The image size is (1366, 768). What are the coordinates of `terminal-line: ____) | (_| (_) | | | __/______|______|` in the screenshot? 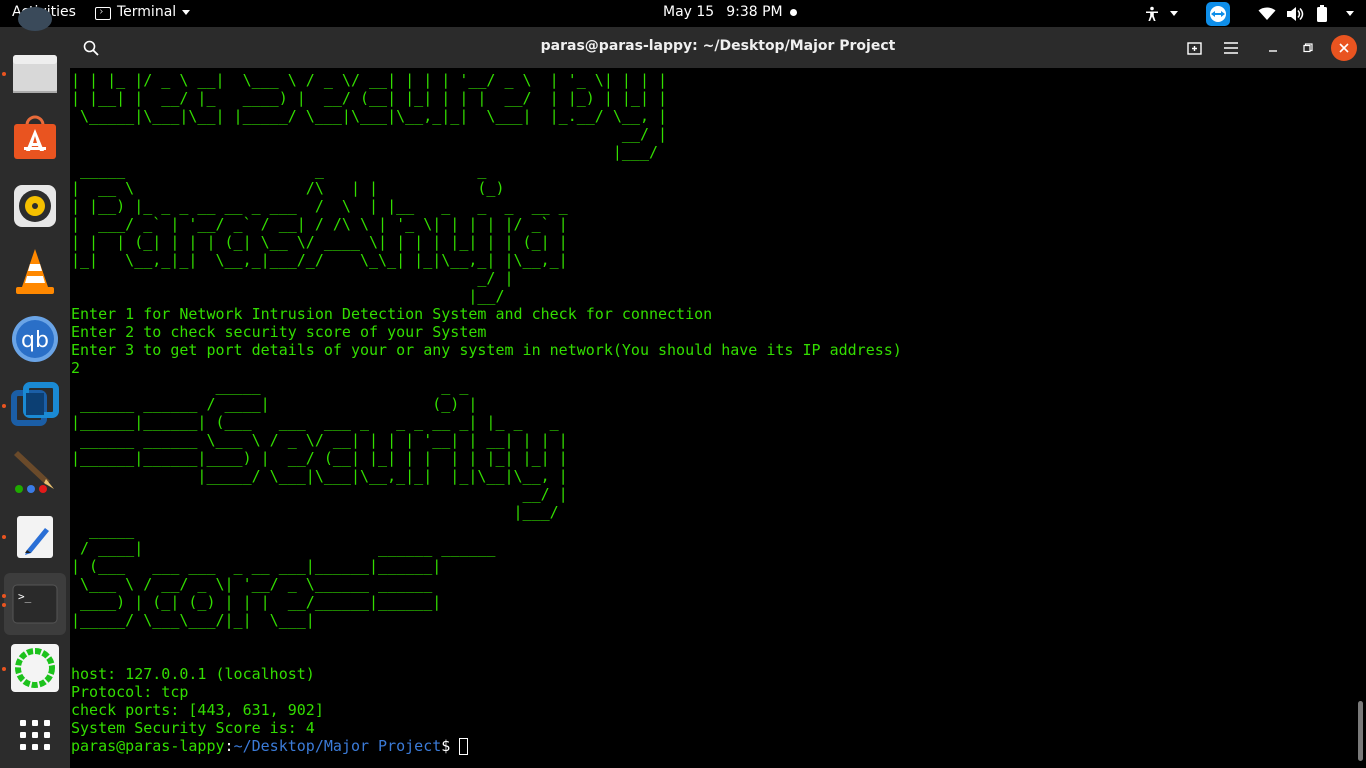 It's located at (256, 602).